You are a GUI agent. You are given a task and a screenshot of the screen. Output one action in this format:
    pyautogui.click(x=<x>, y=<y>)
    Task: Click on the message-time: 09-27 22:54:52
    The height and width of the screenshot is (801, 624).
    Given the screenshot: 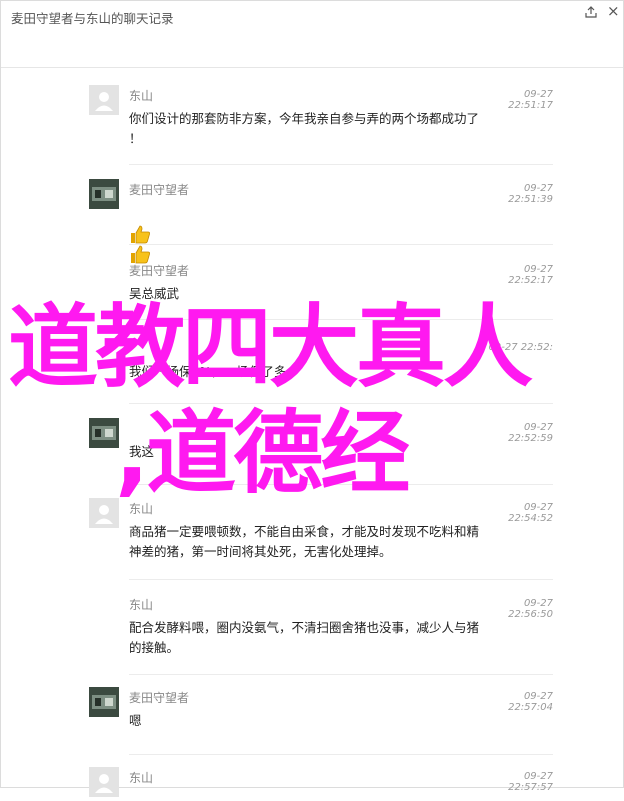 What is the action you would take?
    pyautogui.click(x=530, y=513)
    